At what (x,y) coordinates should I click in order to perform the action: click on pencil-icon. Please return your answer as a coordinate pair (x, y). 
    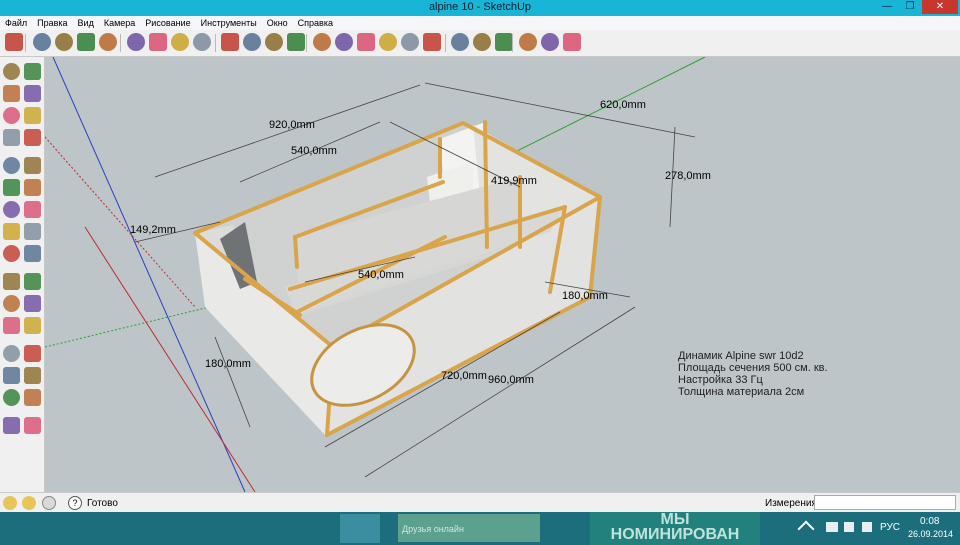
    Looking at the image, I should click on (42, 42).